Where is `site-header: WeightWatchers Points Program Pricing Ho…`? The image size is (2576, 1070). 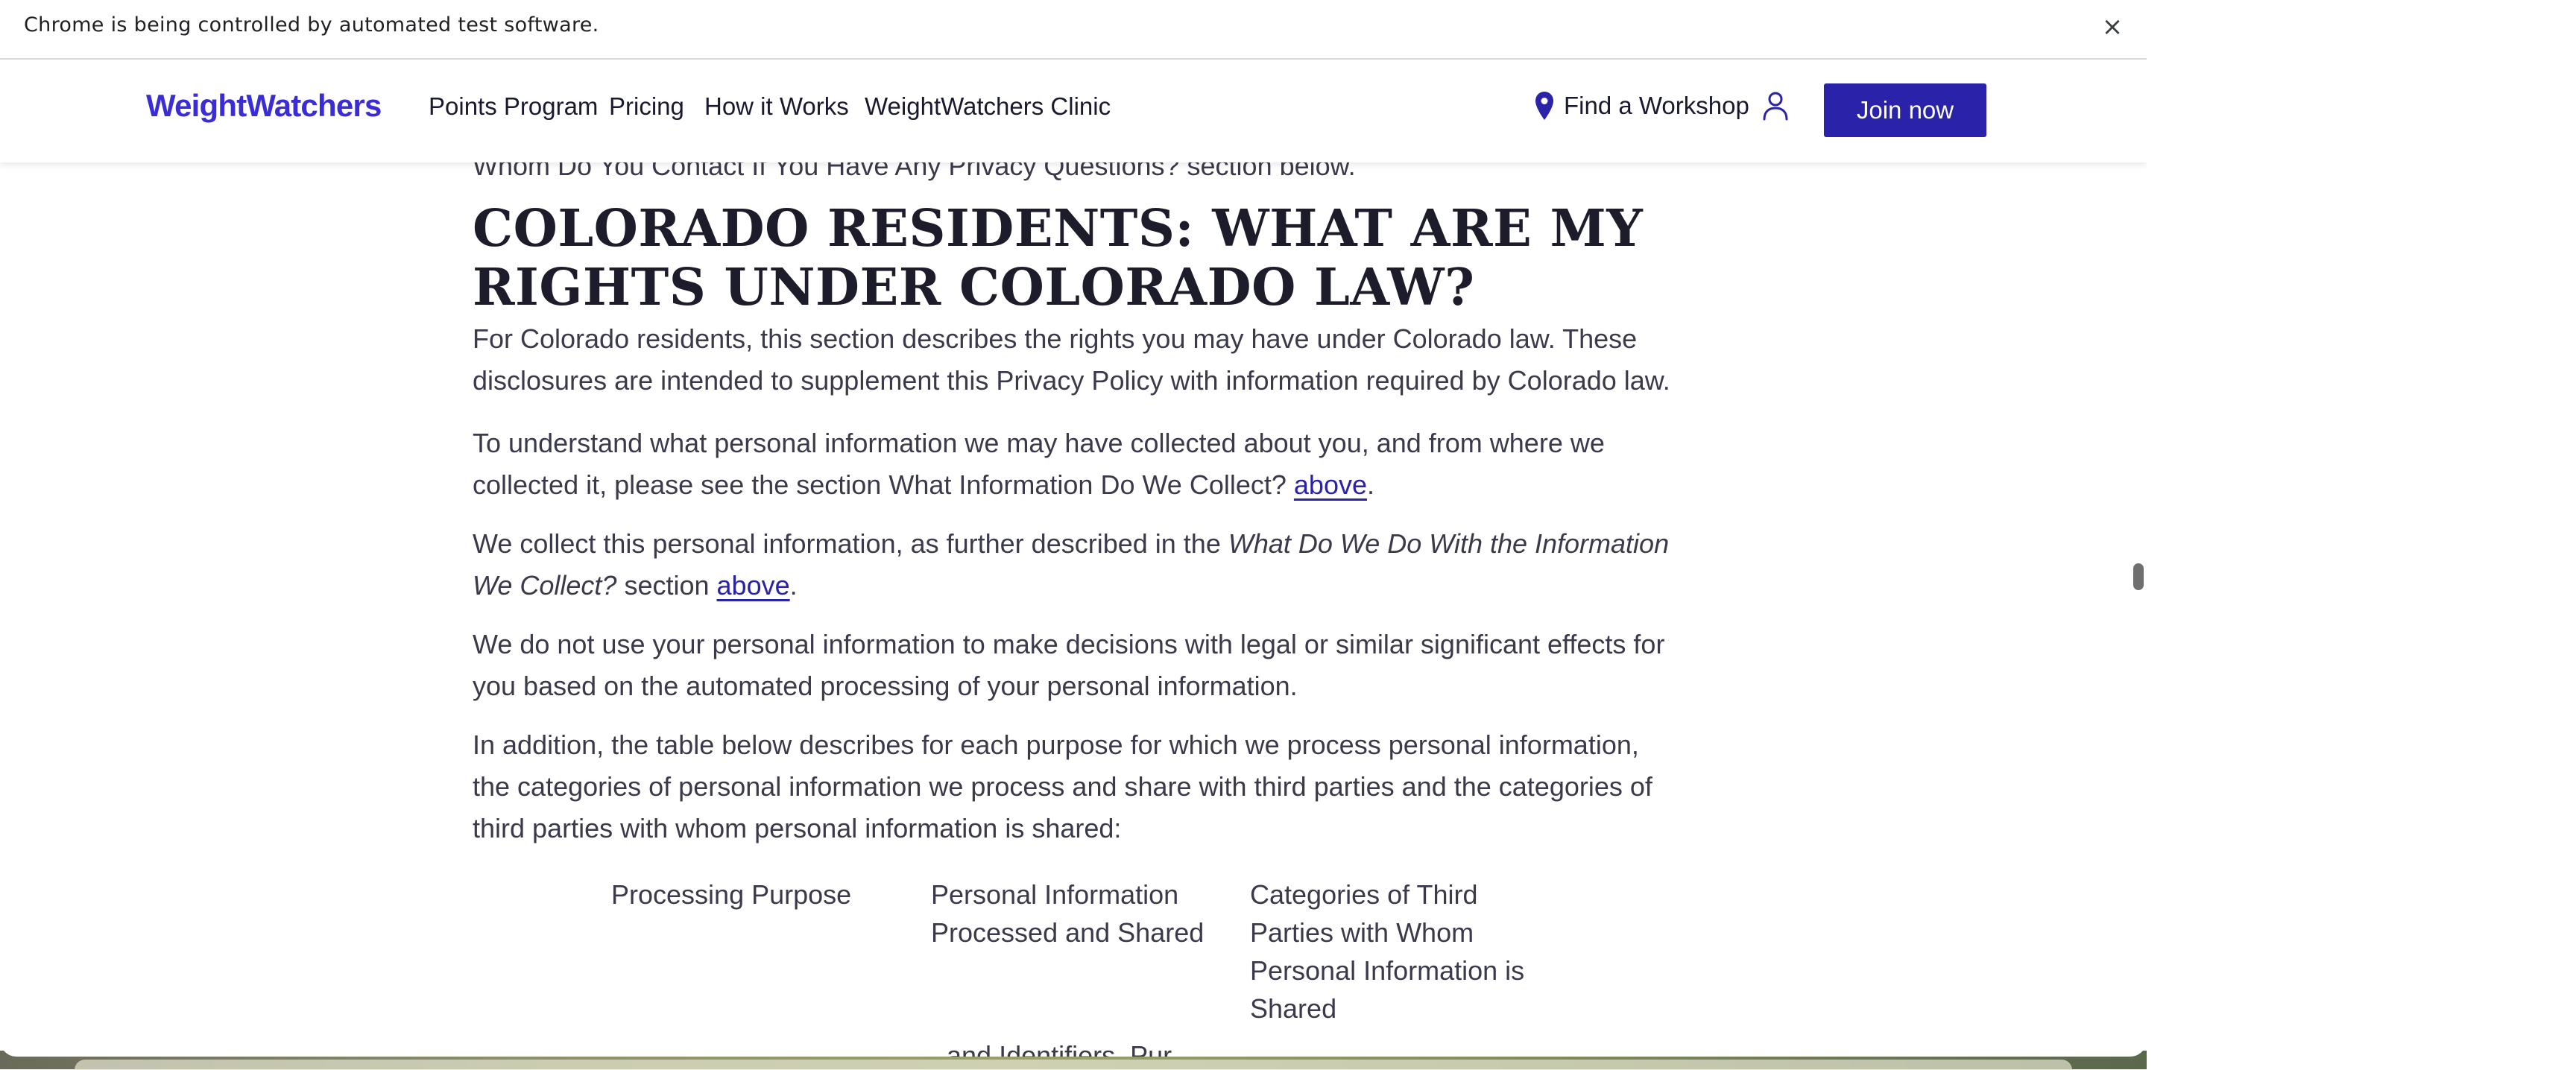 site-header: WeightWatchers Points Program Pricing Ho… is located at coordinates (1073, 111).